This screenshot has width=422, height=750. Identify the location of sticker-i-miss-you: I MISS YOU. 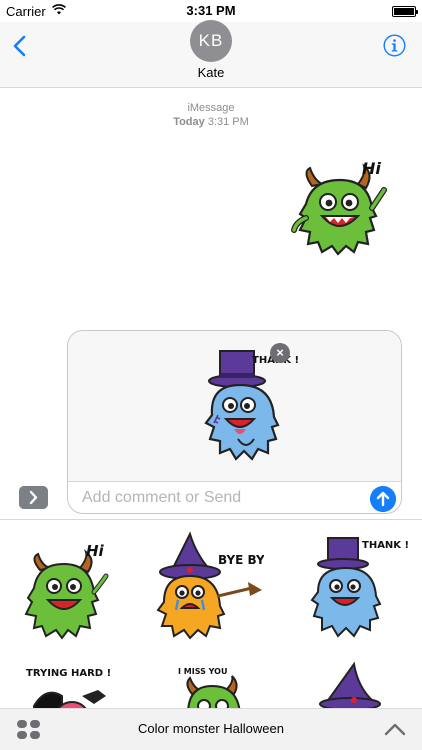
(208, 681).